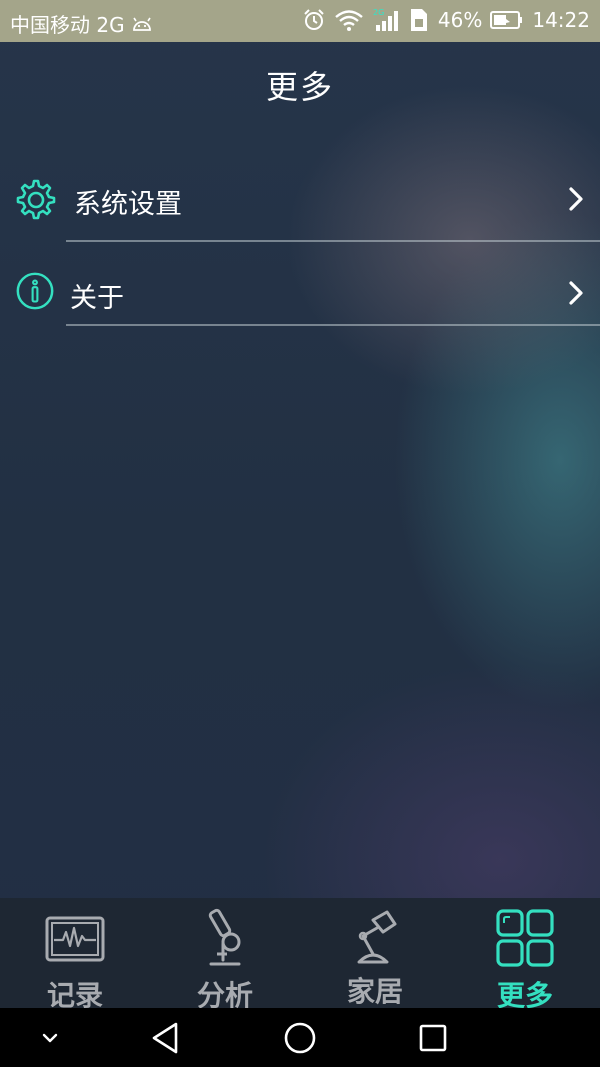  Describe the element at coordinates (299, 87) in the screenshot. I see `page-title: 更多` at that location.